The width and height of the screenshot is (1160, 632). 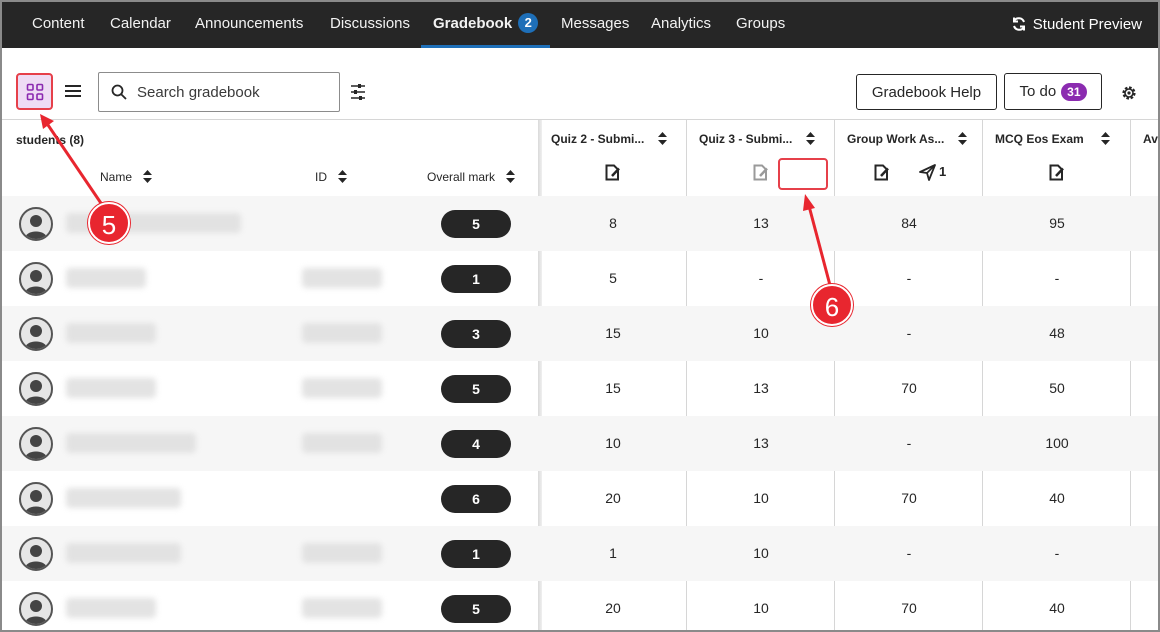 I want to click on grid-view-button, so click(x=34, y=91).